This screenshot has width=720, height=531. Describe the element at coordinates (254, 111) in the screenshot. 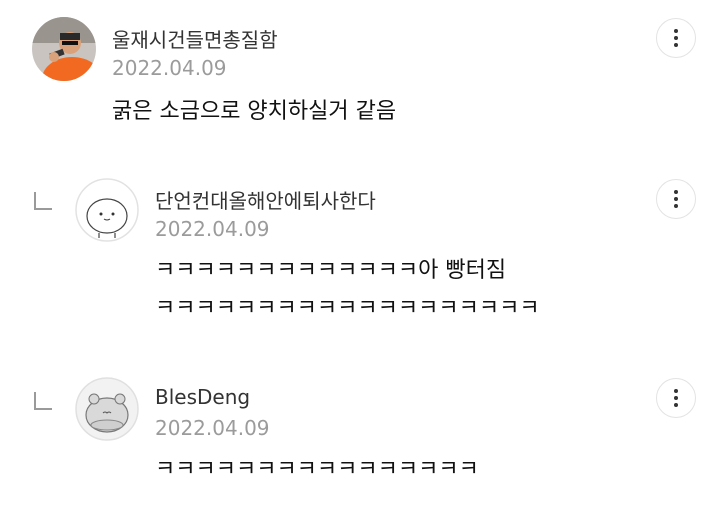

I see `comment-text: 굵은 소금으로 양치하실거 같음` at that location.